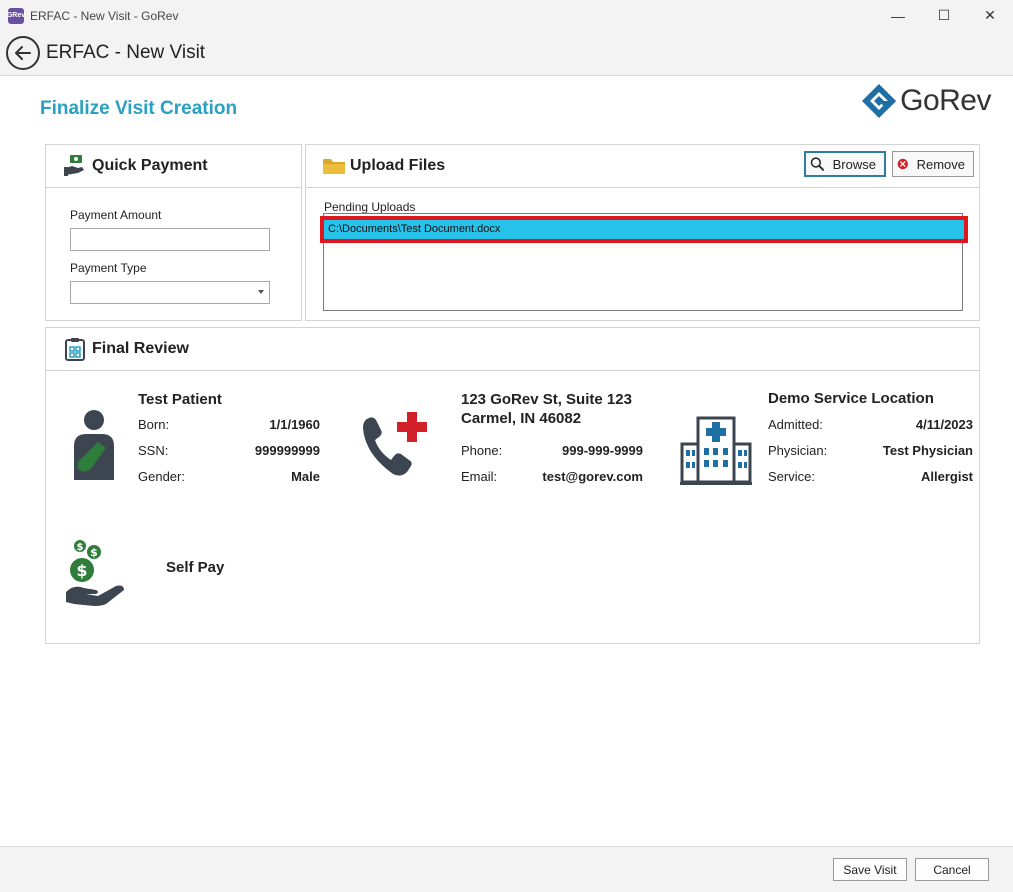  What do you see at coordinates (116, 215) in the screenshot?
I see `payment-amount-label: Payment Amount` at bounding box center [116, 215].